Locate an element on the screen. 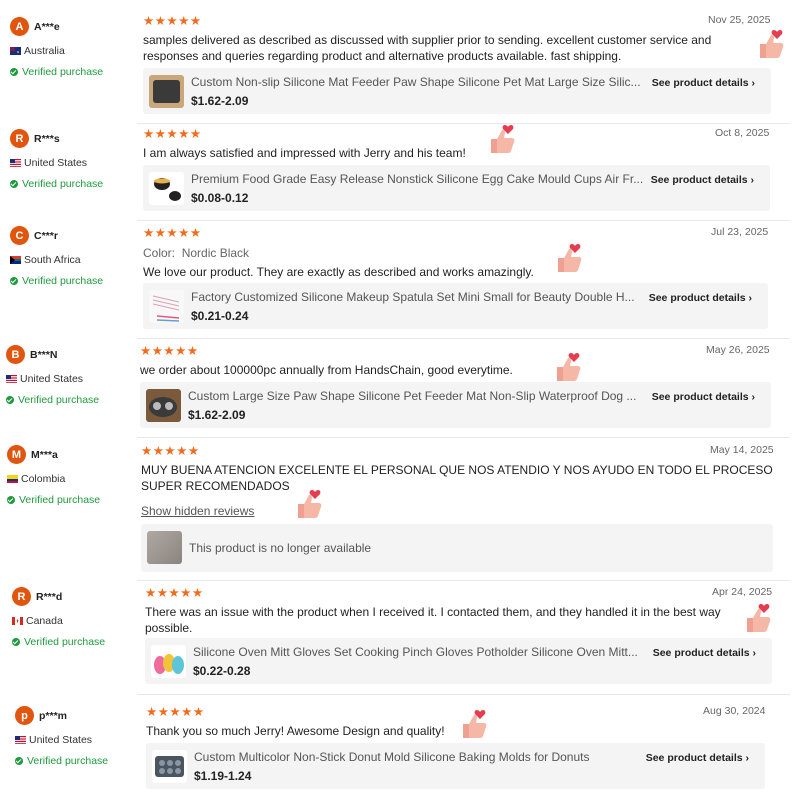 Image resolution: width=800 pixels, height=800 pixels. product-price: $0.08-0.12 is located at coordinates (220, 198).